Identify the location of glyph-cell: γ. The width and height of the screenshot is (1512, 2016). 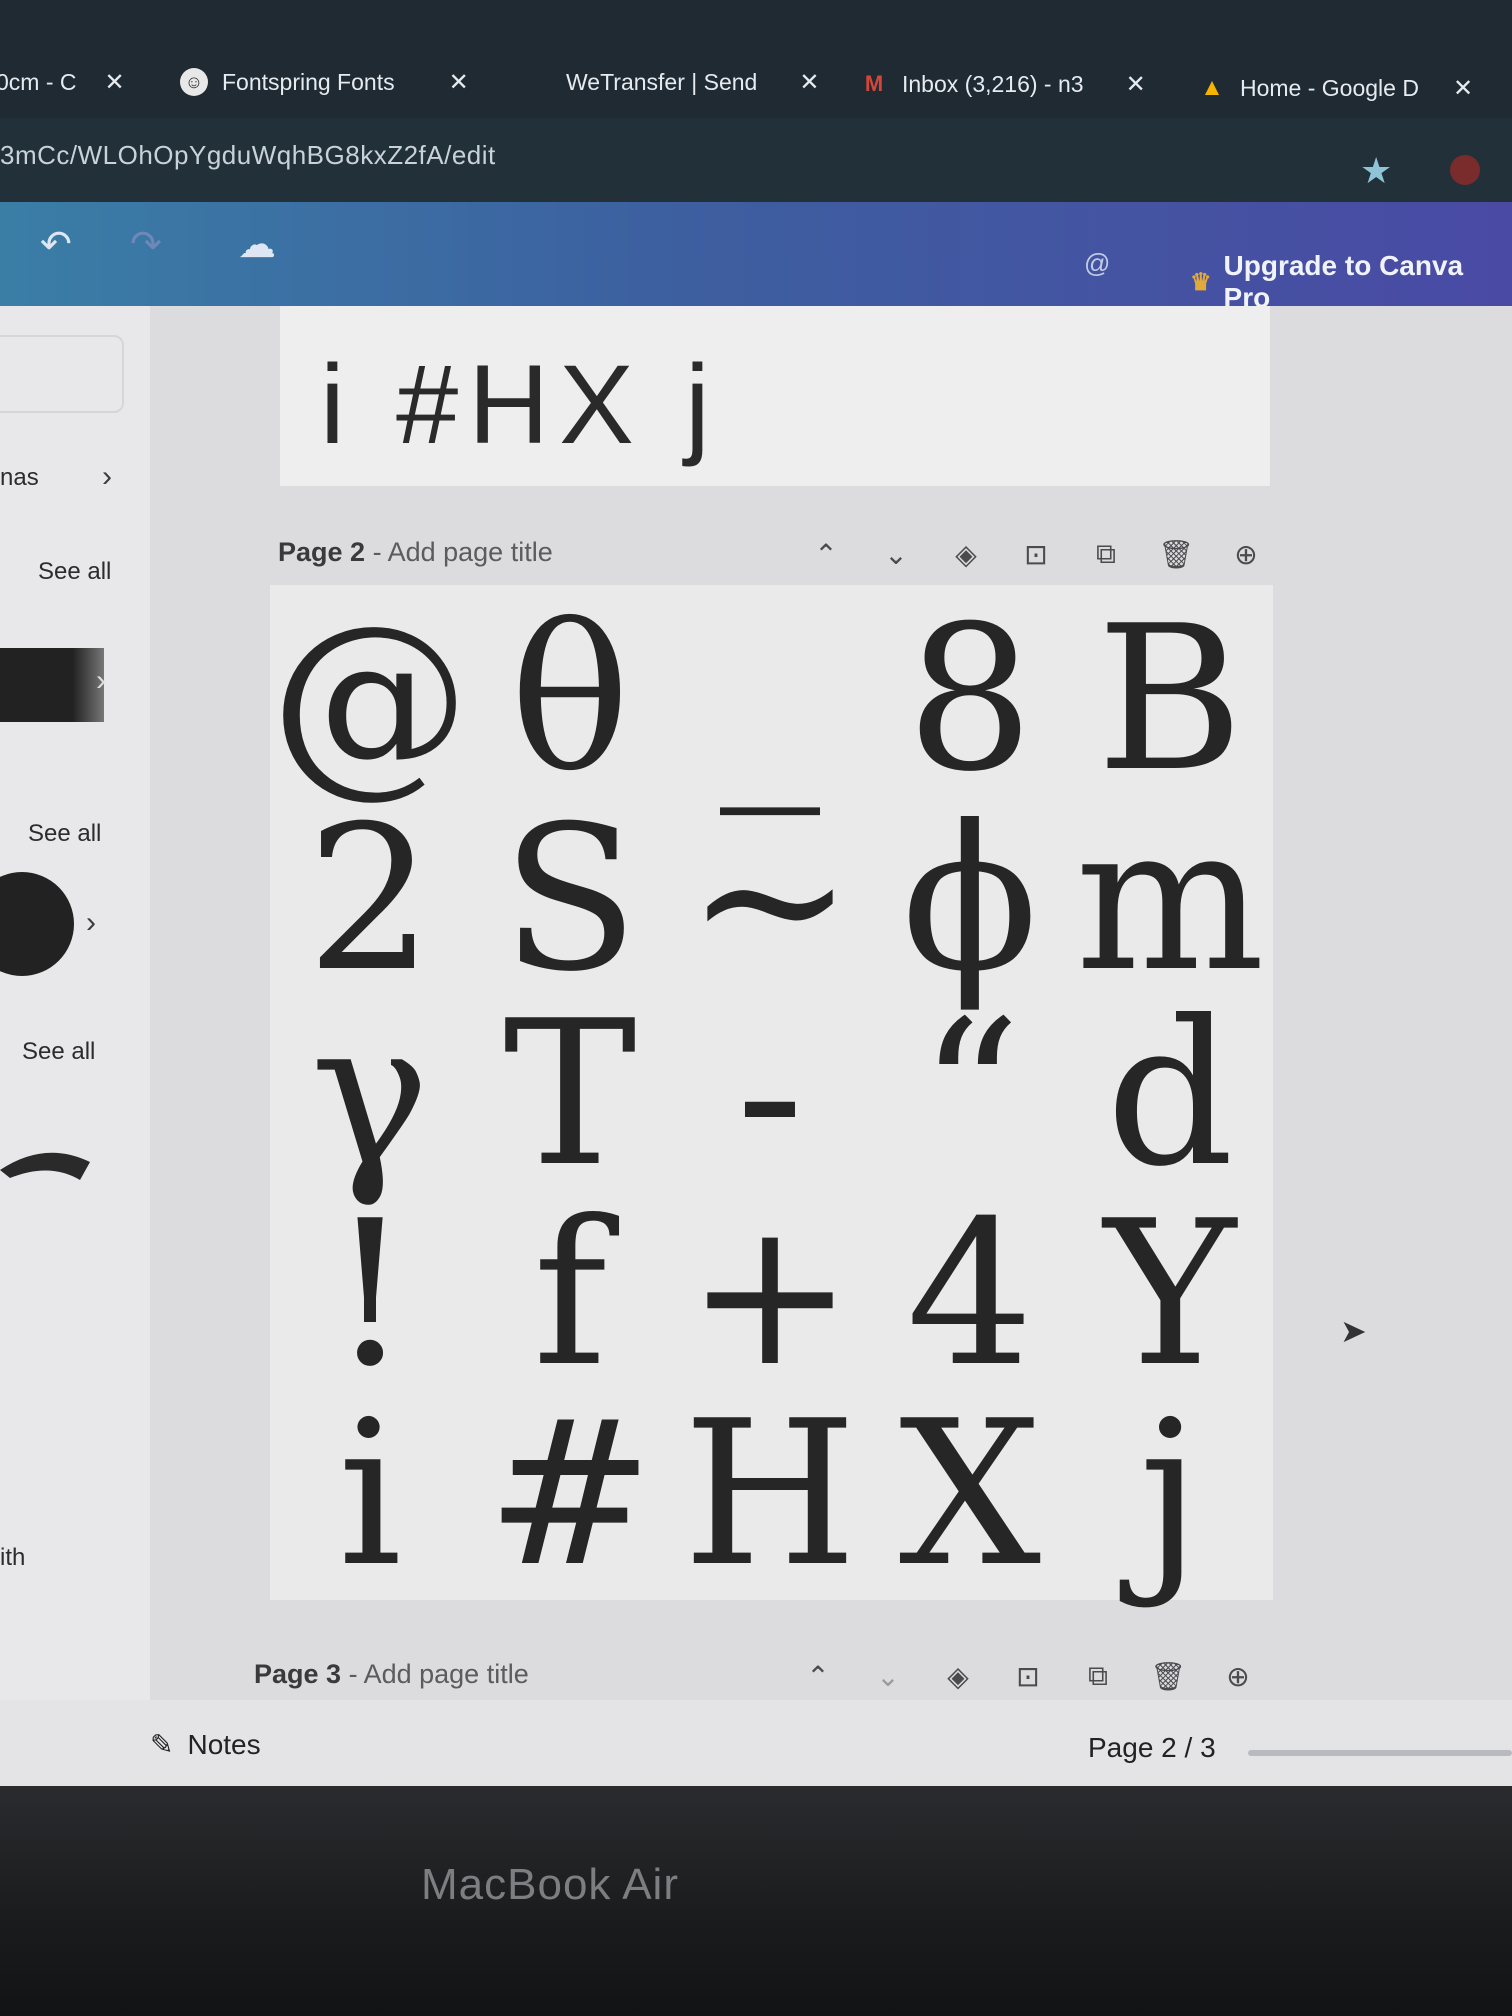
(370, 1095).